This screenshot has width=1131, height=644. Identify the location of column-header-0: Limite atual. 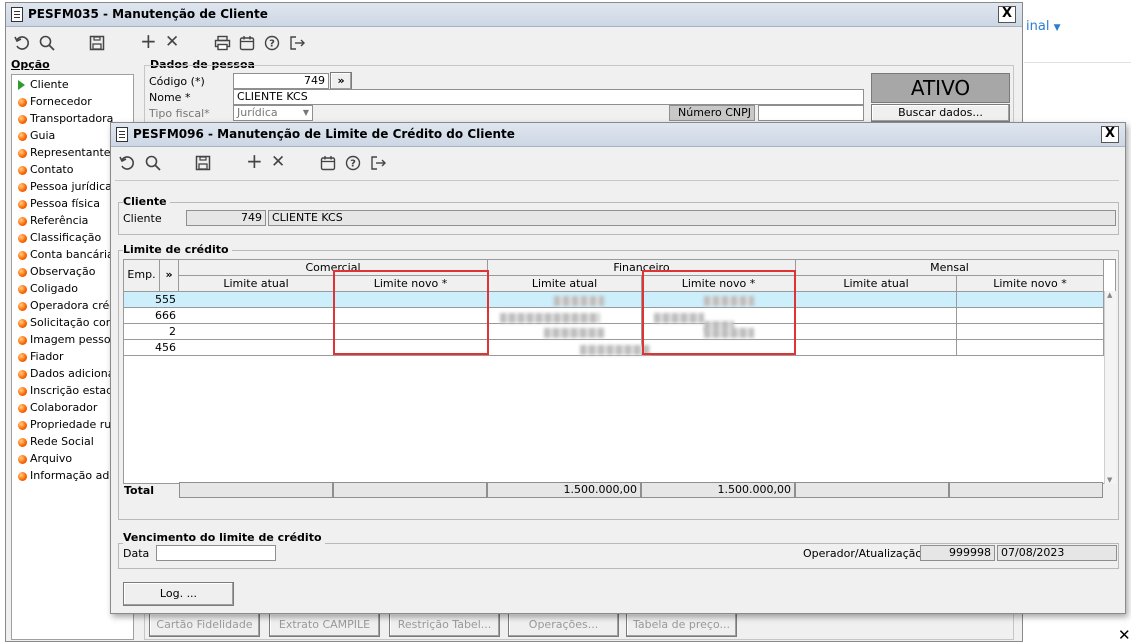
(256, 284).